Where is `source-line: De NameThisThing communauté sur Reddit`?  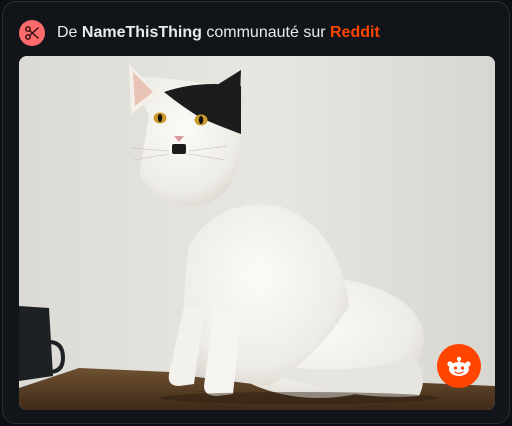 source-line: De NameThisThing communauté sur Reddit is located at coordinates (218, 33).